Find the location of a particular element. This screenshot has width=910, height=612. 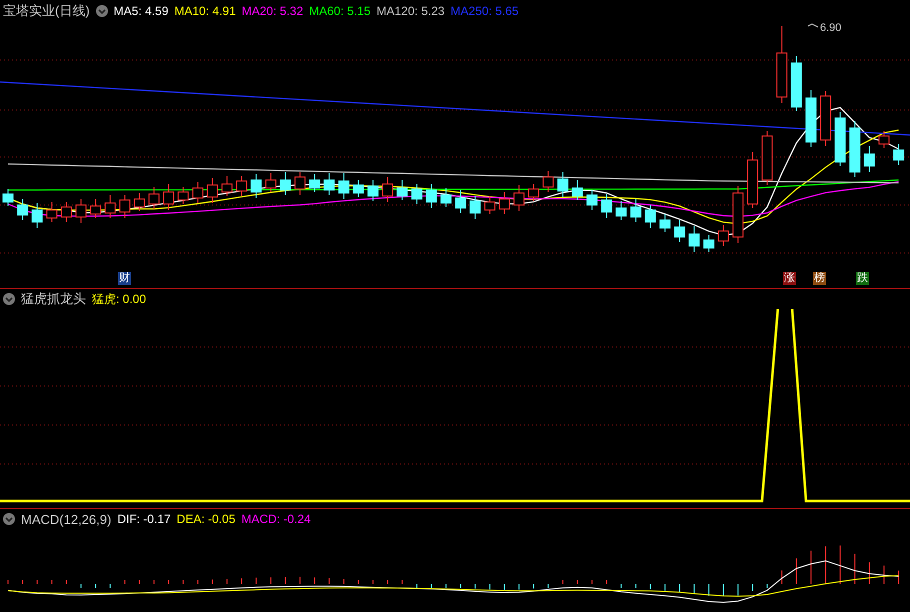

indicator-title: MACD(12,26,9) is located at coordinates (66, 519).